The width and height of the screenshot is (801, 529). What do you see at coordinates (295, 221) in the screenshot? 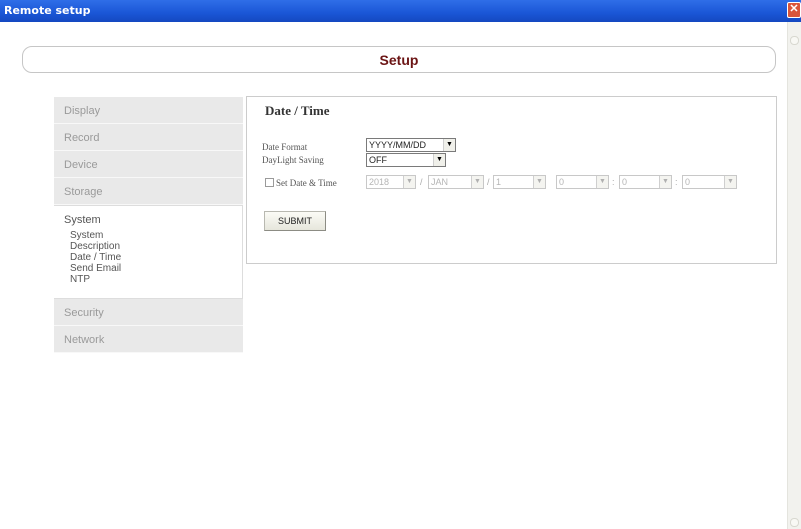
I see `submit-button: SUBMIT` at bounding box center [295, 221].